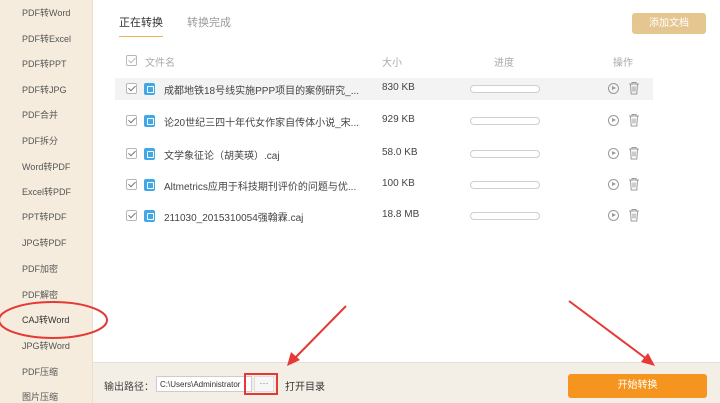 The width and height of the screenshot is (720, 403). Describe the element at coordinates (623, 63) in the screenshot. I see `header-action: 操作` at that location.